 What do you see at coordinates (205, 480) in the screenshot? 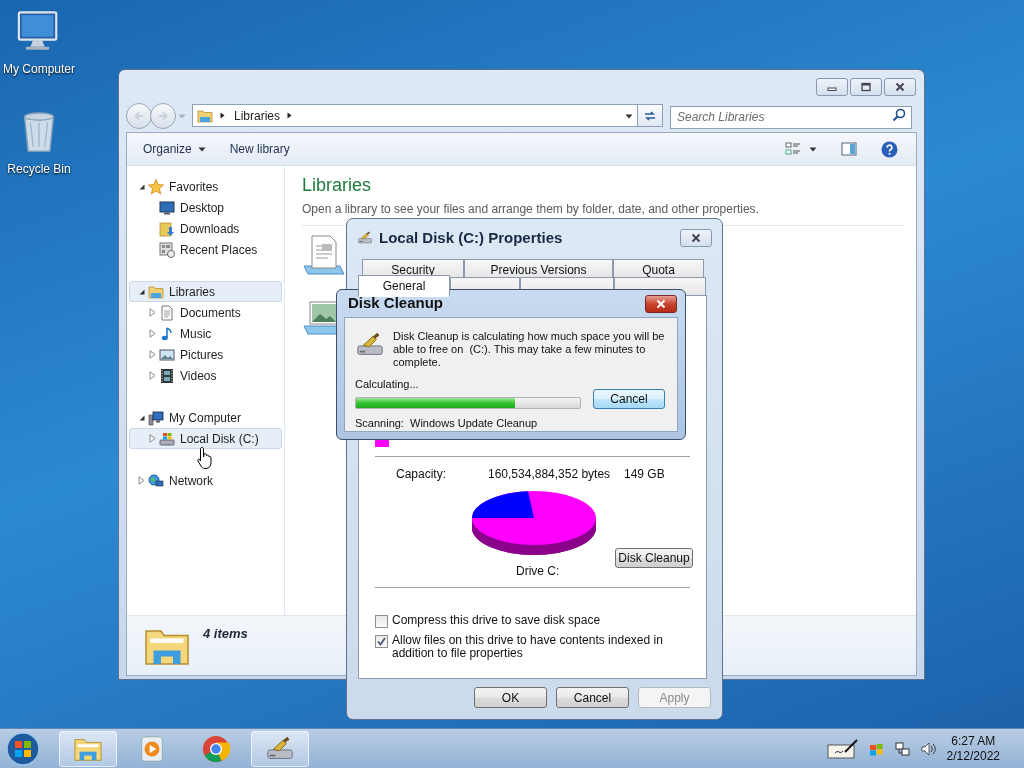
I see `nav-item: Network` at bounding box center [205, 480].